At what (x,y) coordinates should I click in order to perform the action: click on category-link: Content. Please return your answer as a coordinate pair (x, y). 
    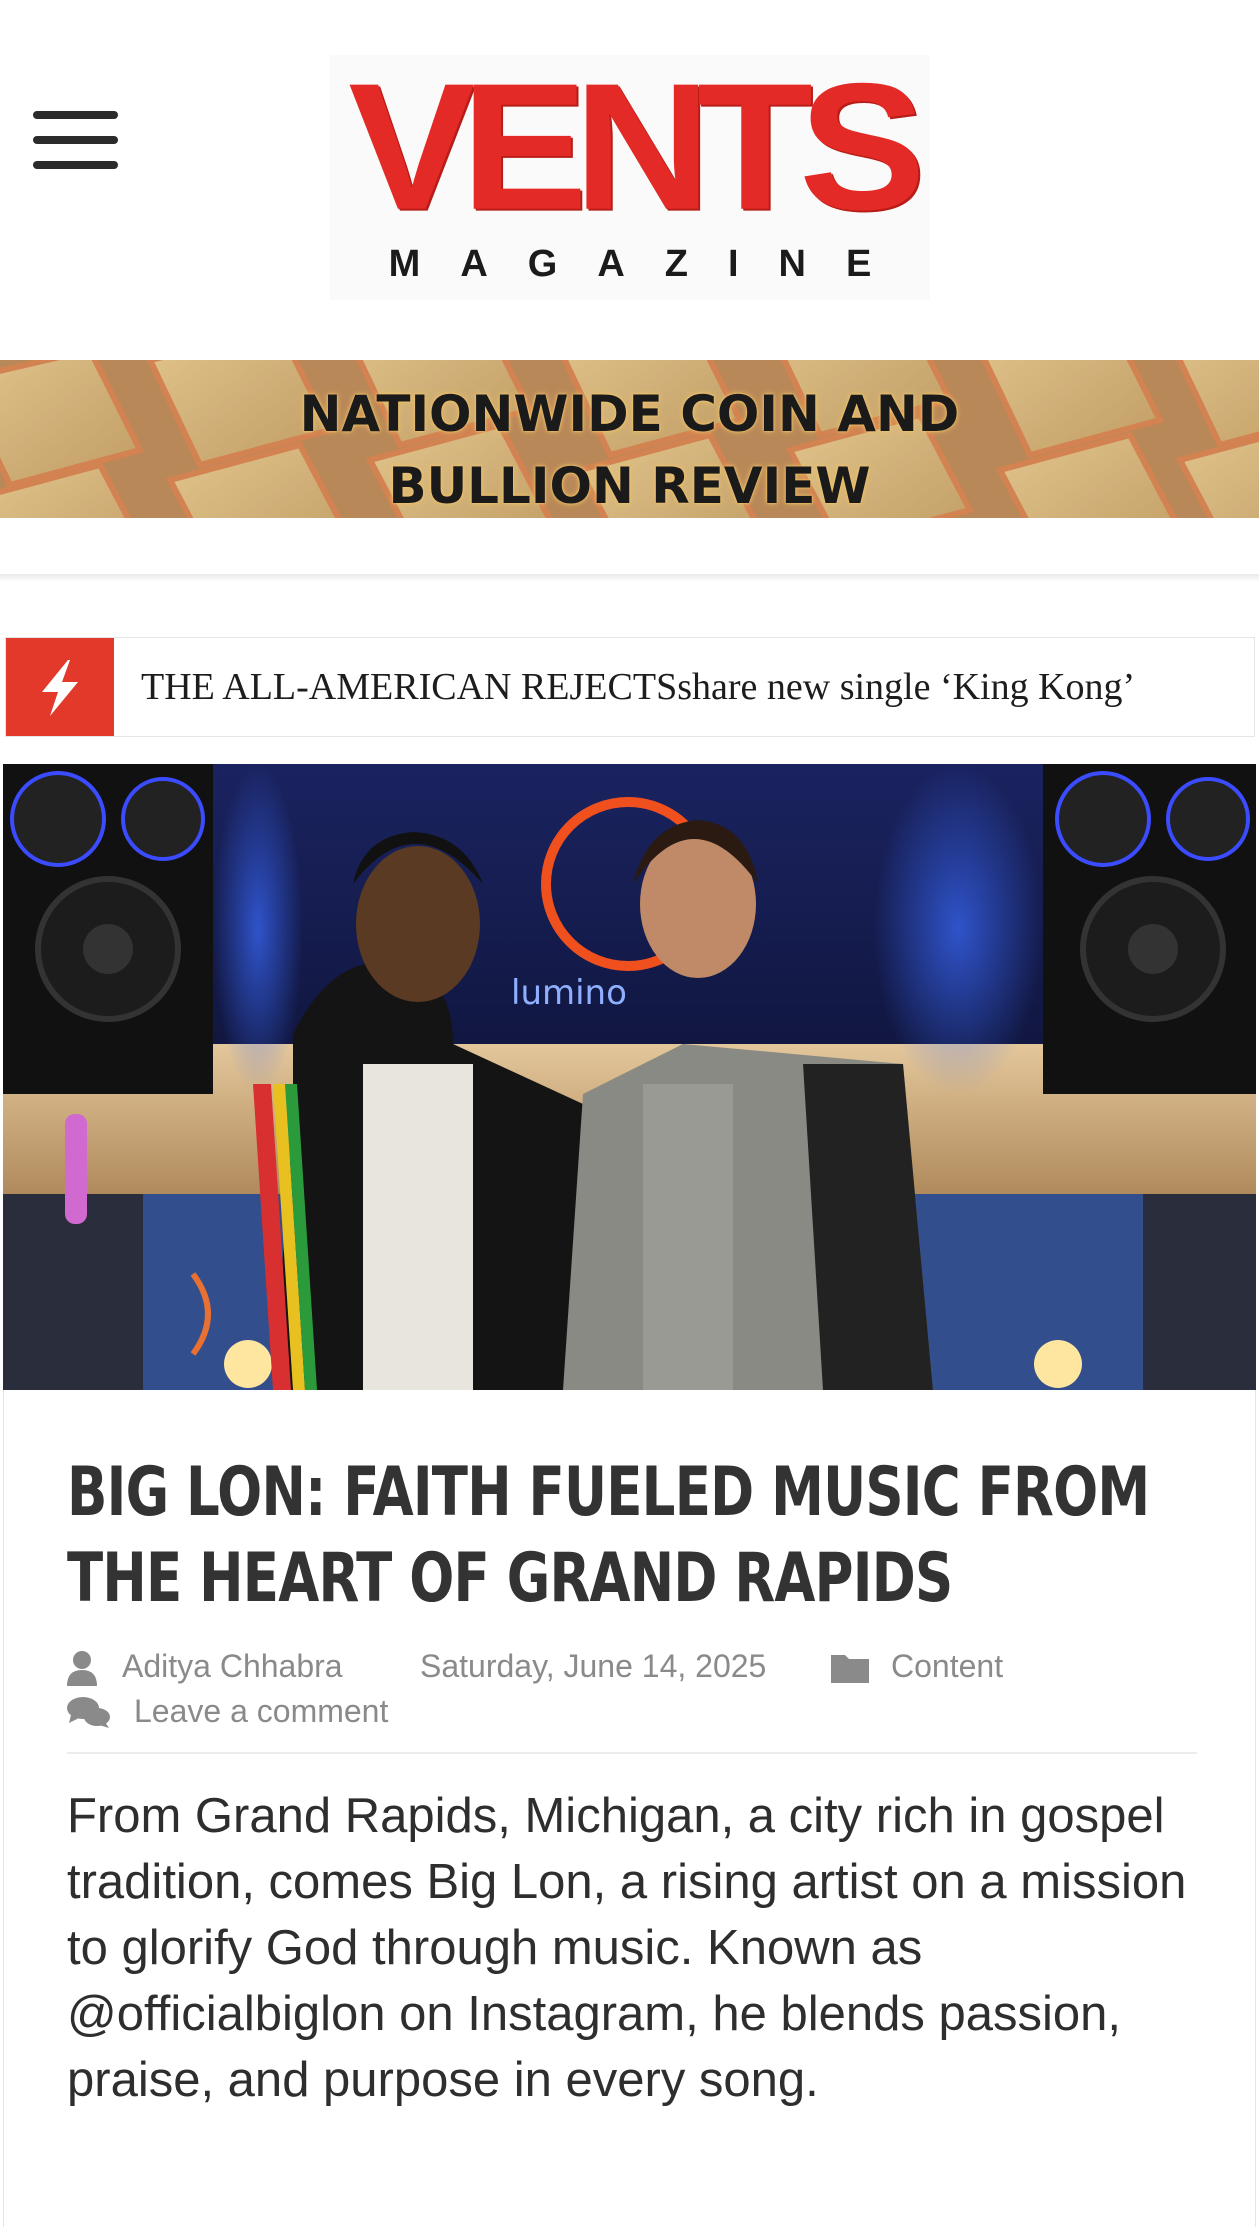
    Looking at the image, I should click on (947, 1666).